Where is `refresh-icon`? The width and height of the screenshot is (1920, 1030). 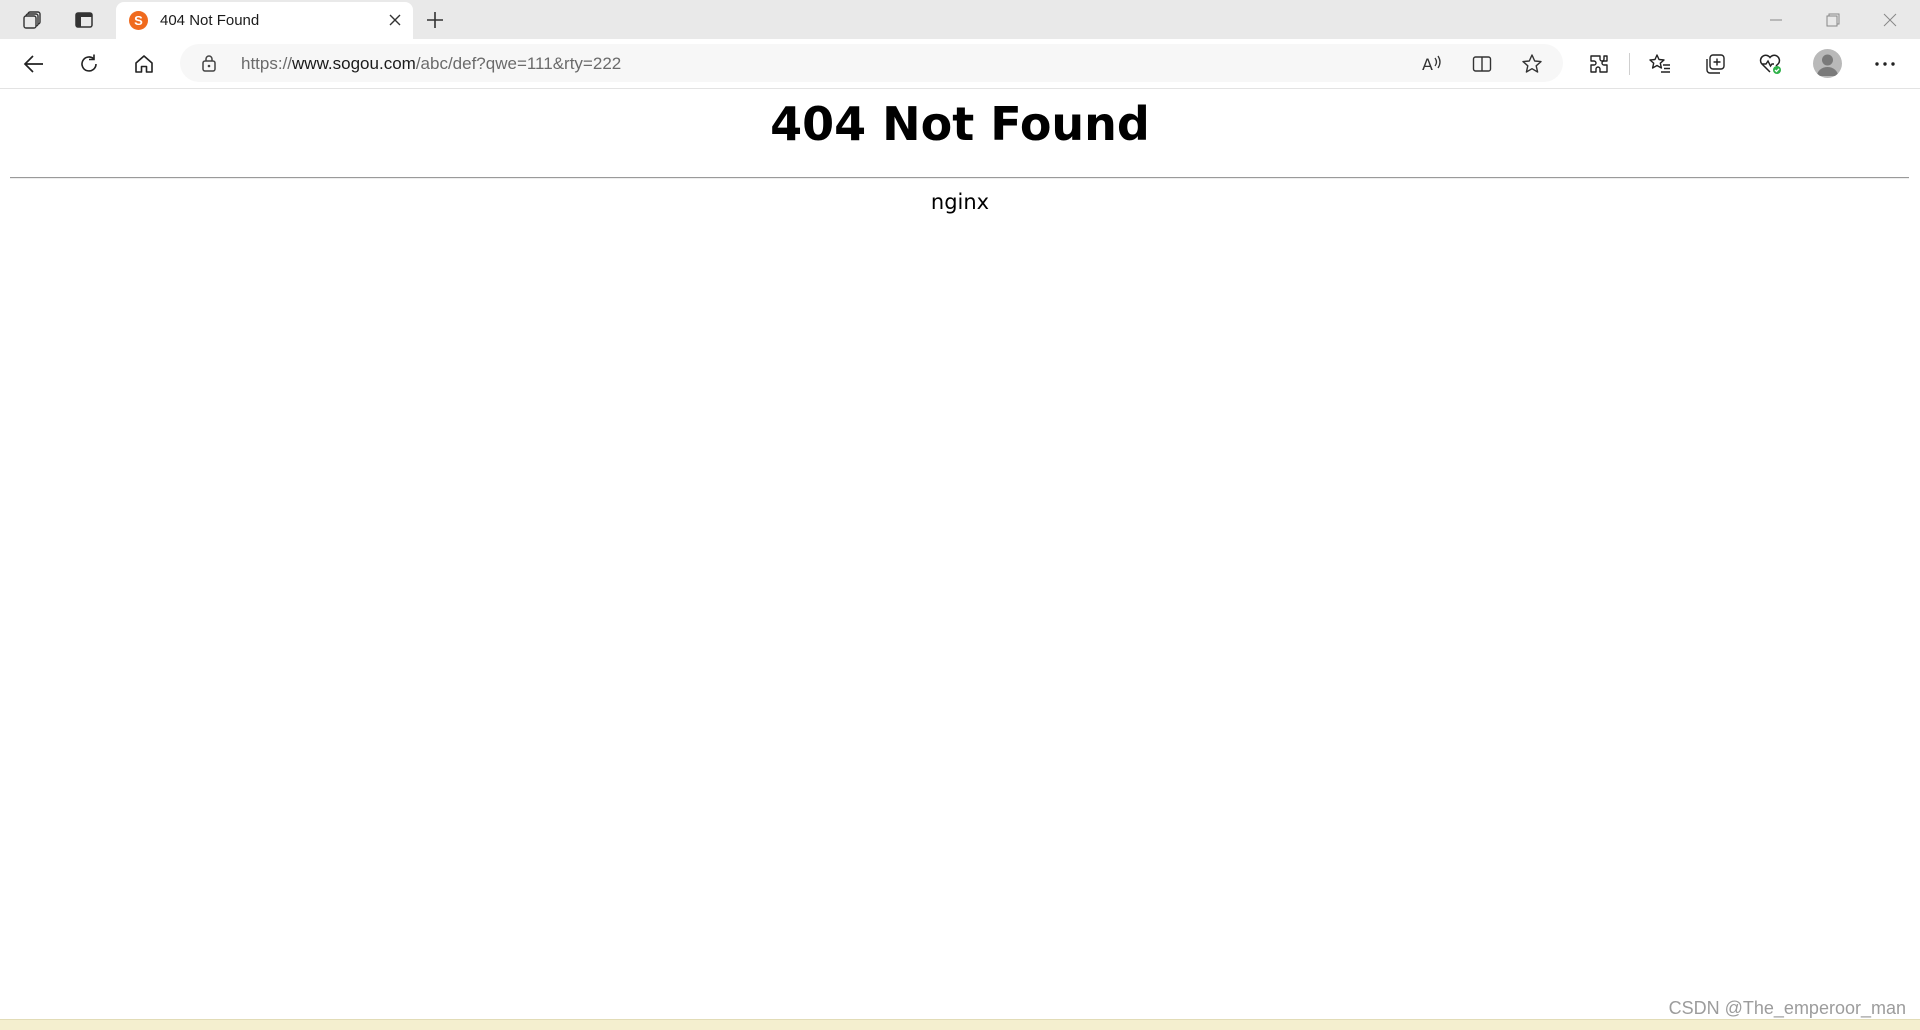
refresh-icon is located at coordinates (89, 64).